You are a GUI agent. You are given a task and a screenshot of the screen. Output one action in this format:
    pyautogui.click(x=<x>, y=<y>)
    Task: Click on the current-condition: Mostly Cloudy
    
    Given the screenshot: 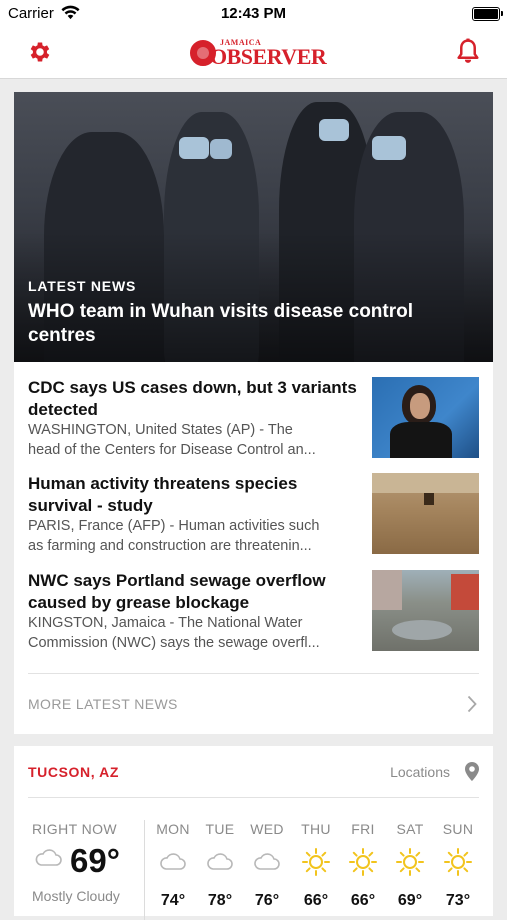 What is the action you would take?
    pyautogui.click(x=76, y=896)
    